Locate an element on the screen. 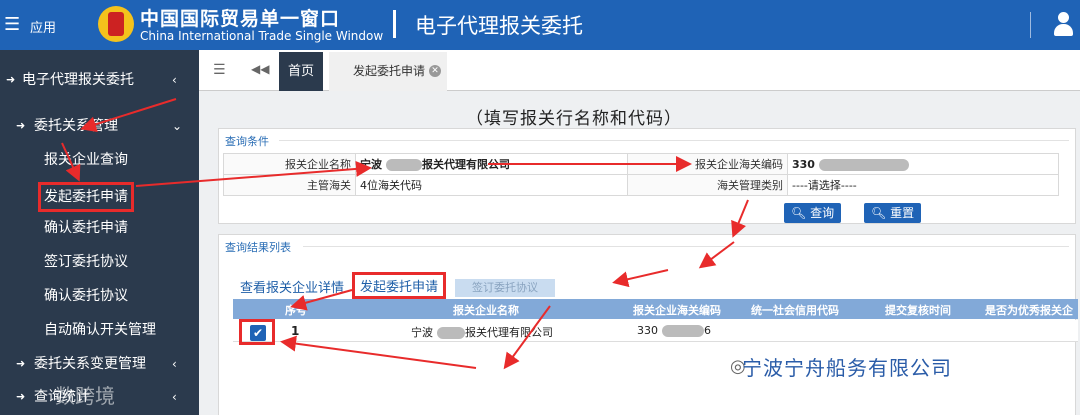 The height and width of the screenshot is (415, 1080). site-subtitle: China International Trade Single Window is located at coordinates (262, 36).